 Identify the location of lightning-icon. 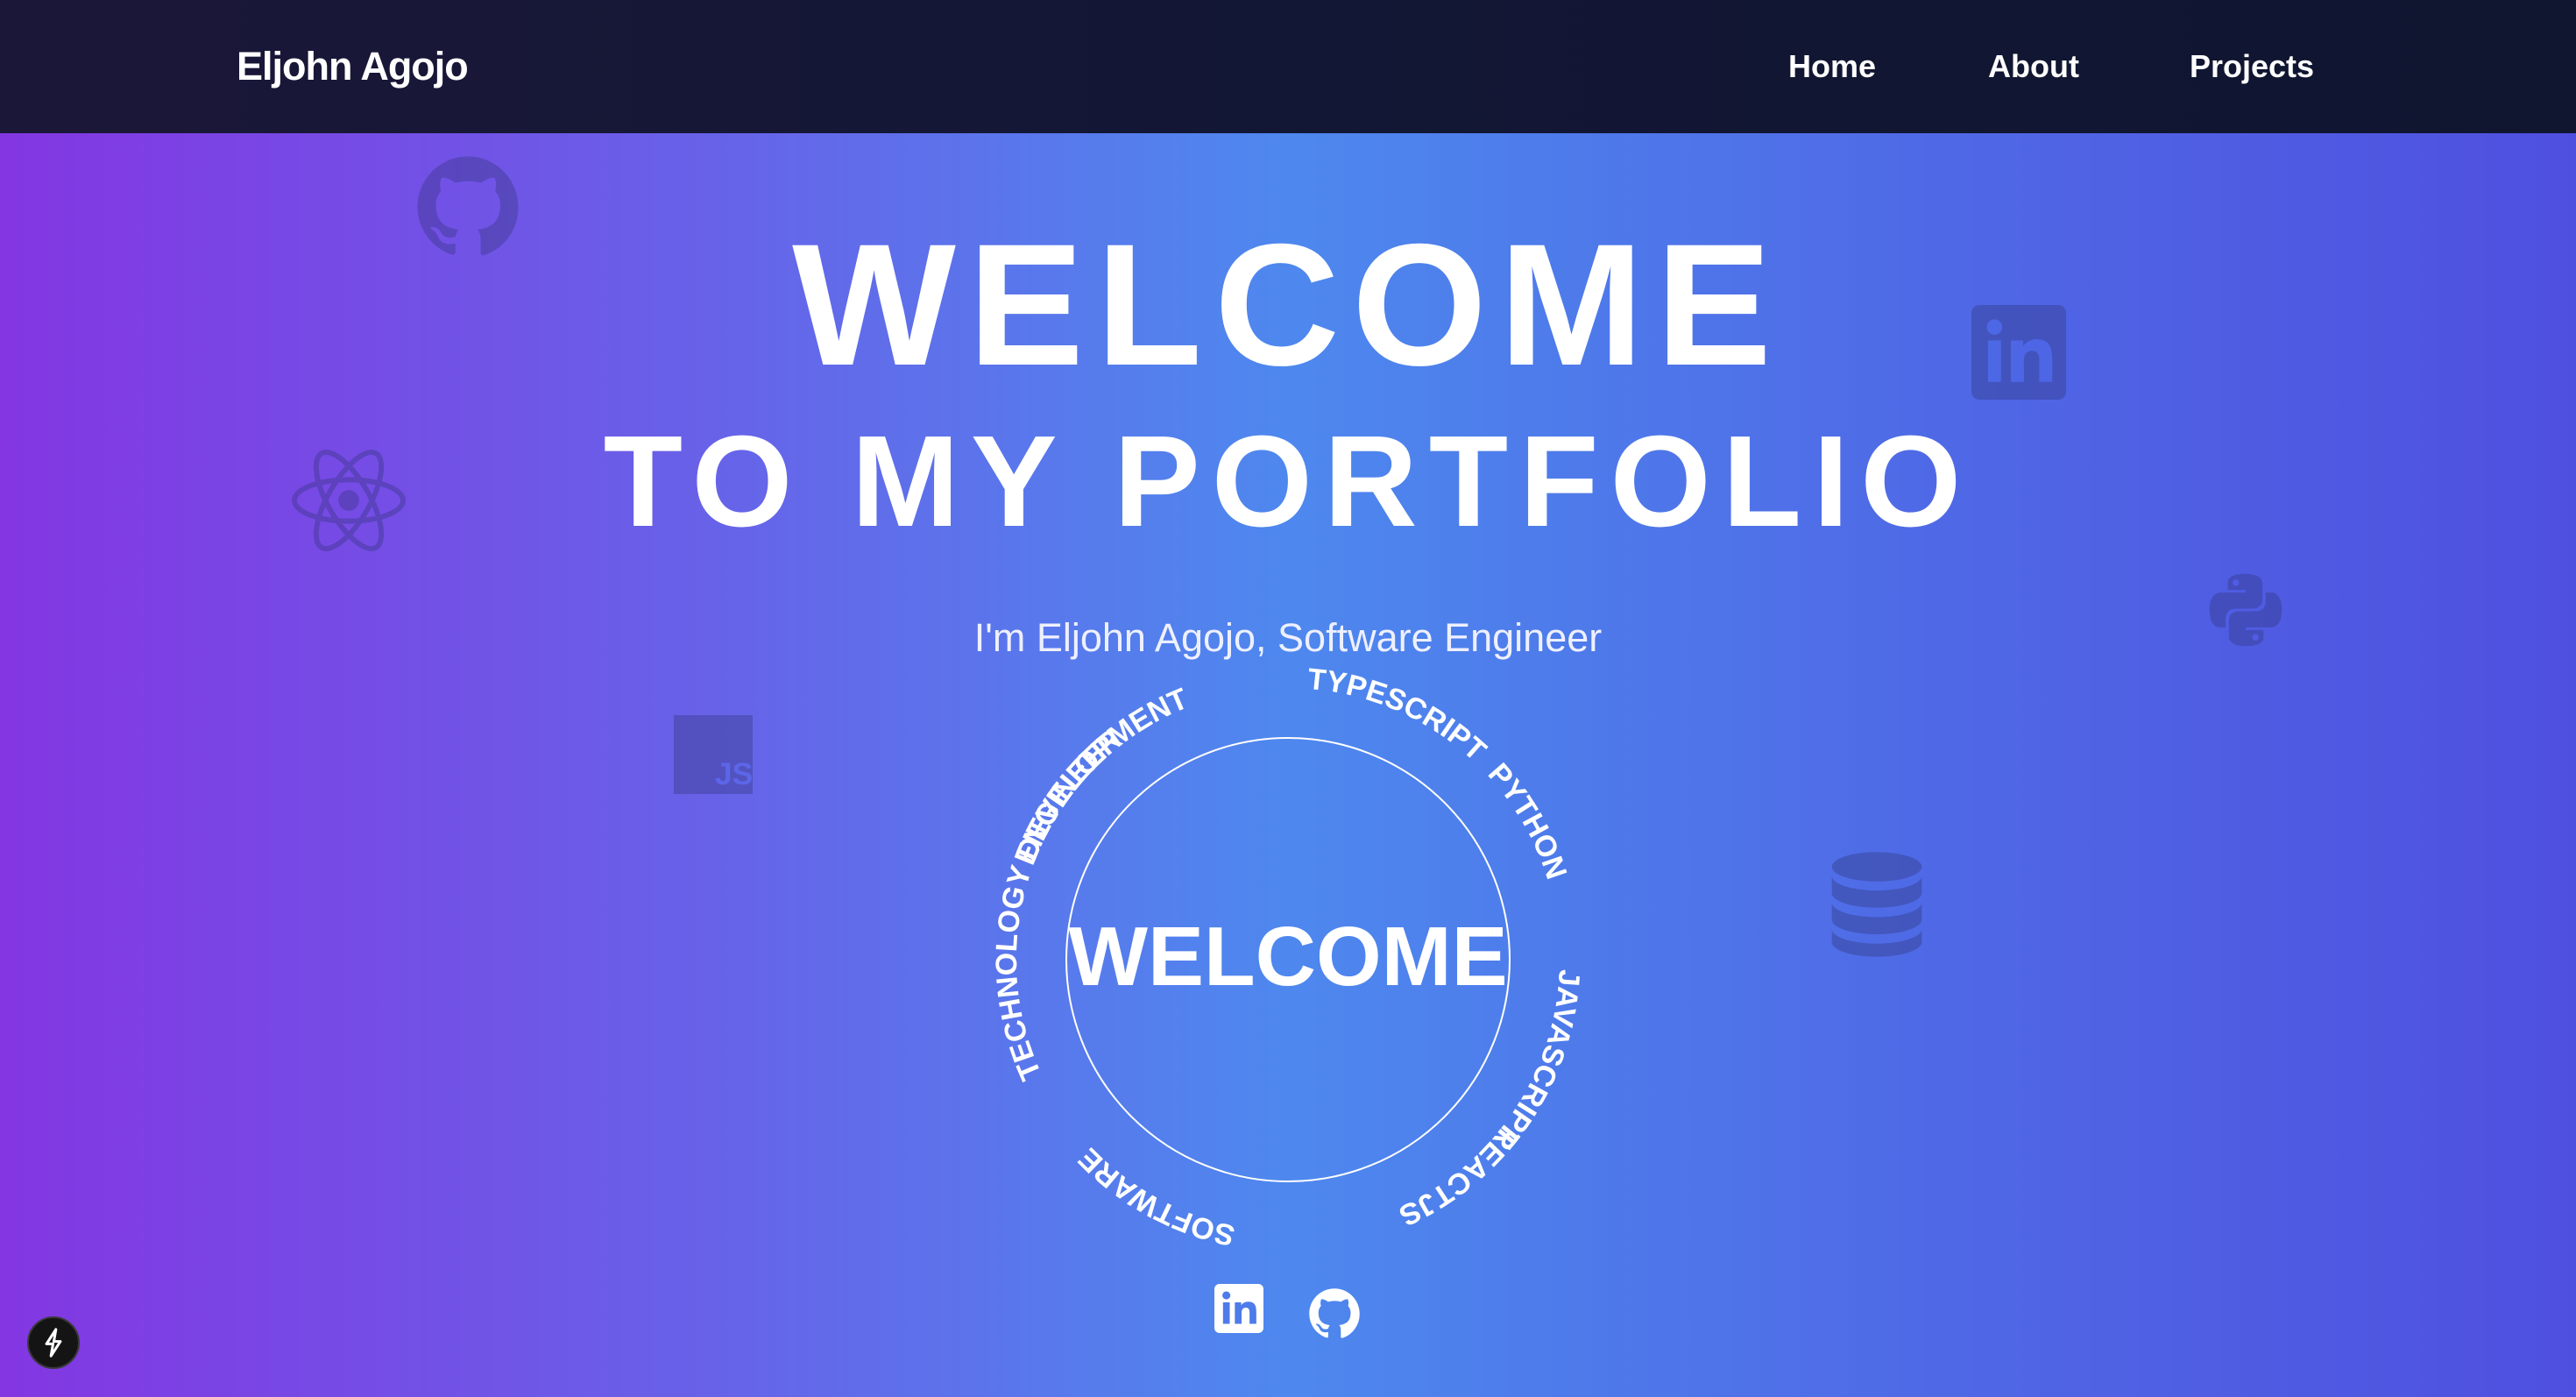
(53, 1343).